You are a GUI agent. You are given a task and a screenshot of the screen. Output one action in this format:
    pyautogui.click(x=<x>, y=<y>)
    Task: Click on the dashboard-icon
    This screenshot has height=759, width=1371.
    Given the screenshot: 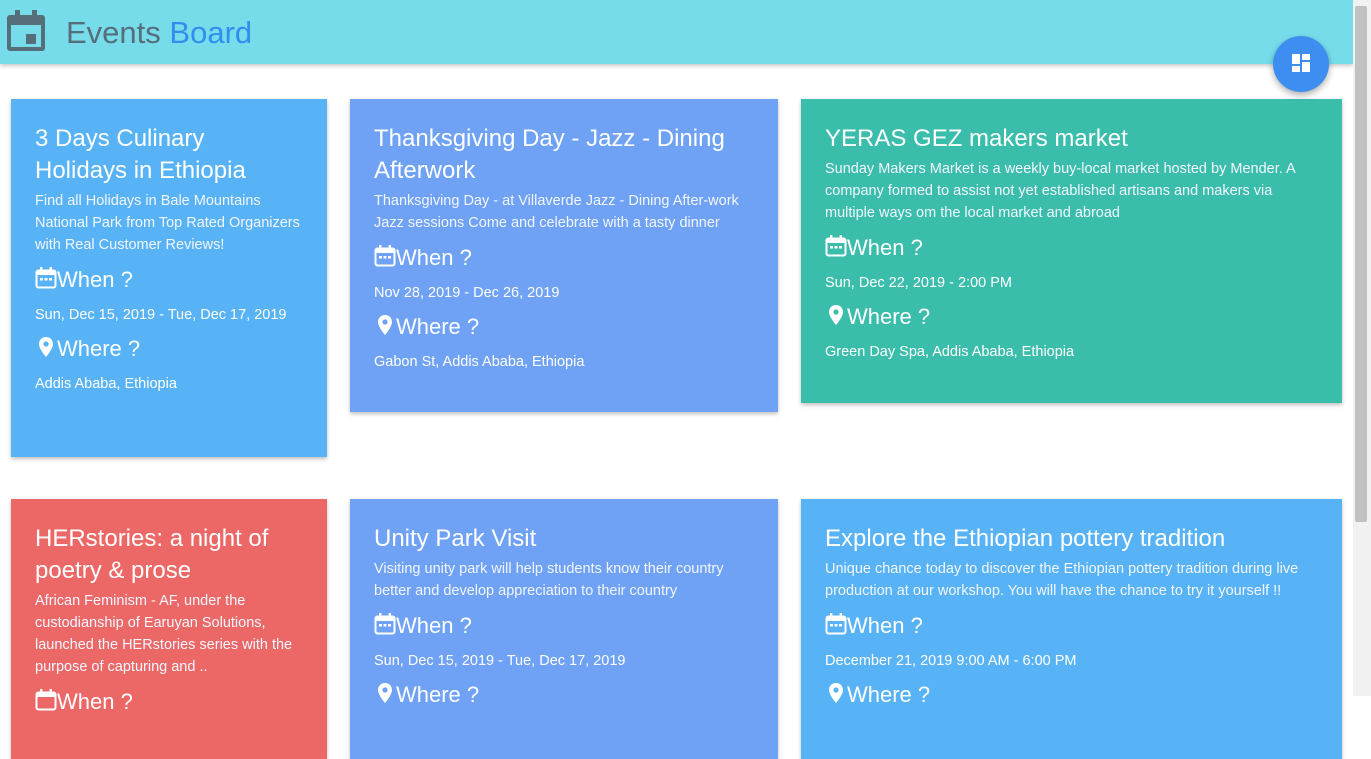 What is the action you would take?
    pyautogui.click(x=1301, y=64)
    